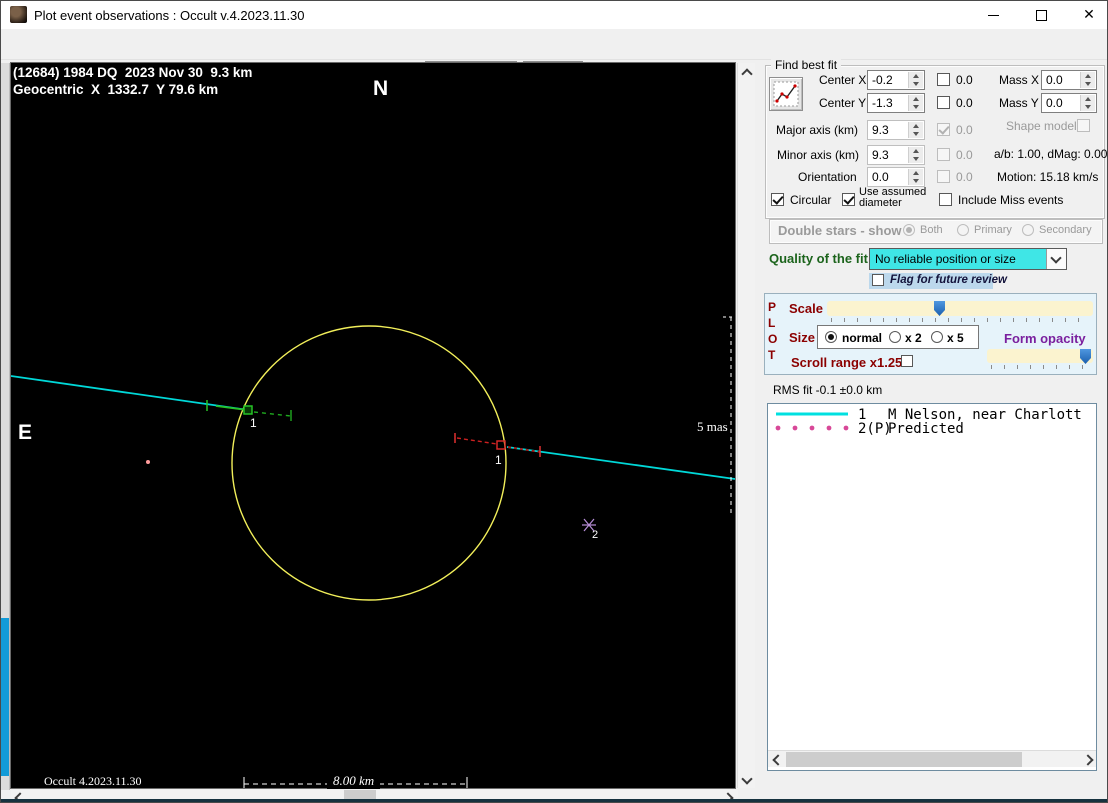 The height and width of the screenshot is (803, 1108). I want to click on double-stars-primary-label: Primary, so click(993, 230).